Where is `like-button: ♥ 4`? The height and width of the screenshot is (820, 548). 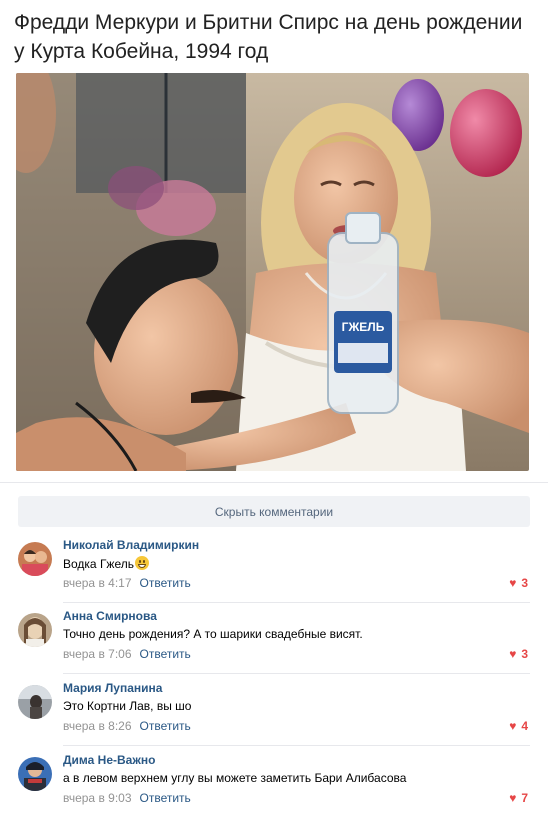 like-button: ♥ 4 is located at coordinates (518, 726).